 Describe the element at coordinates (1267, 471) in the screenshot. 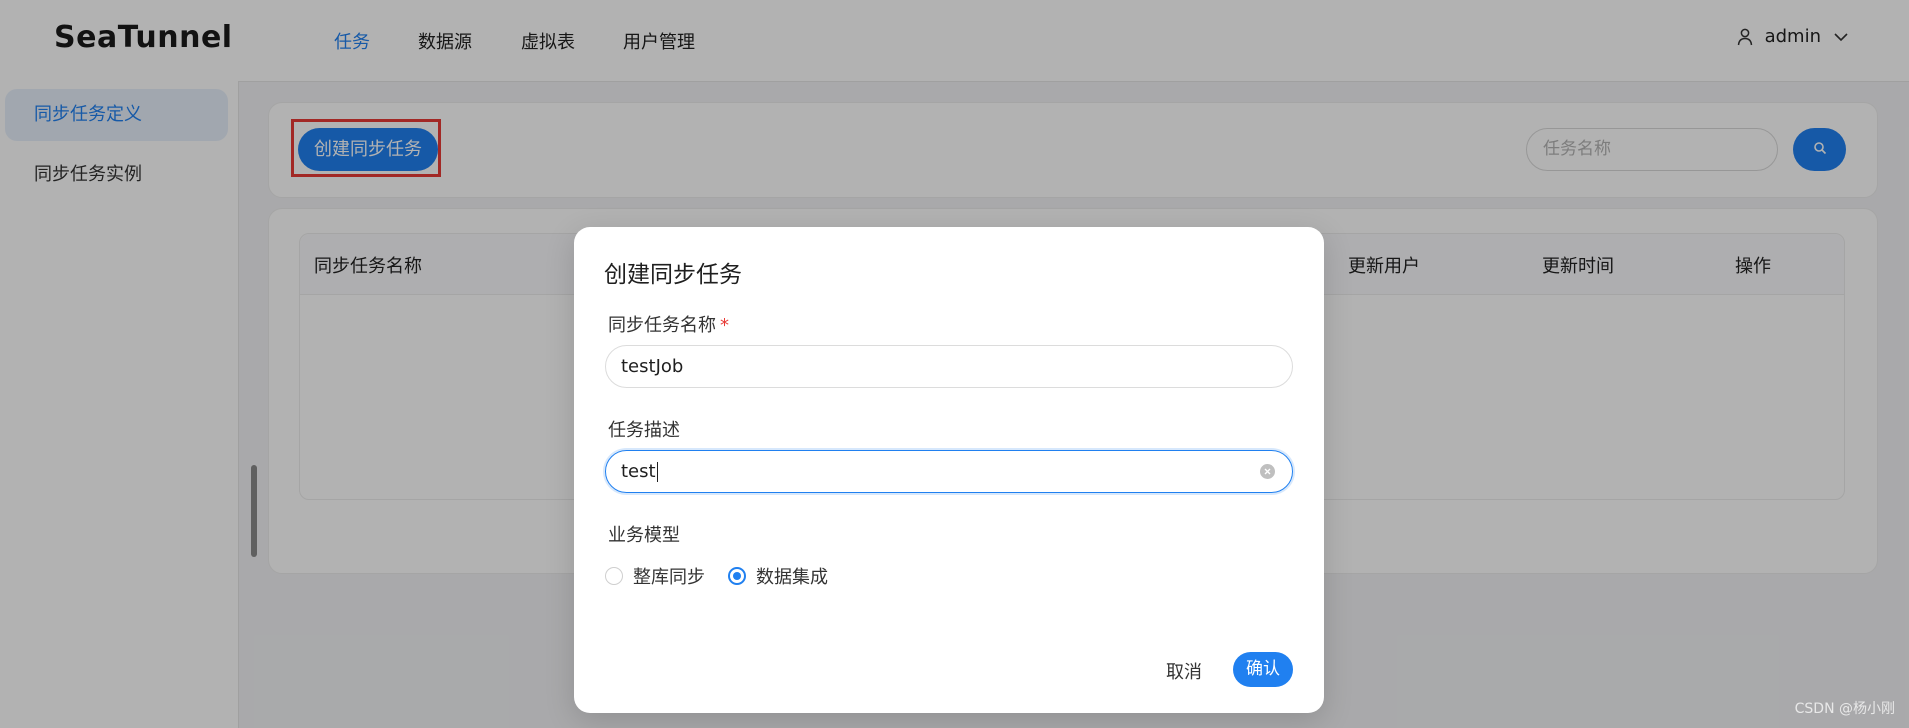

I see `clear-icon` at that location.